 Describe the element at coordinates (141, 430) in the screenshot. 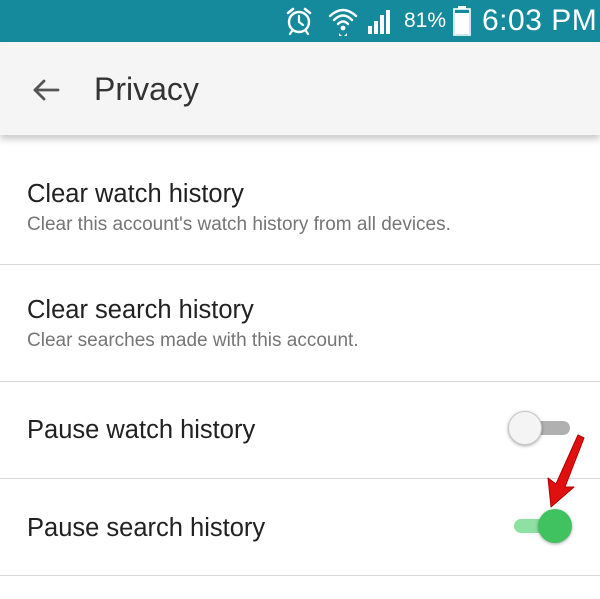

I see `setting-title: Pause watch history` at that location.